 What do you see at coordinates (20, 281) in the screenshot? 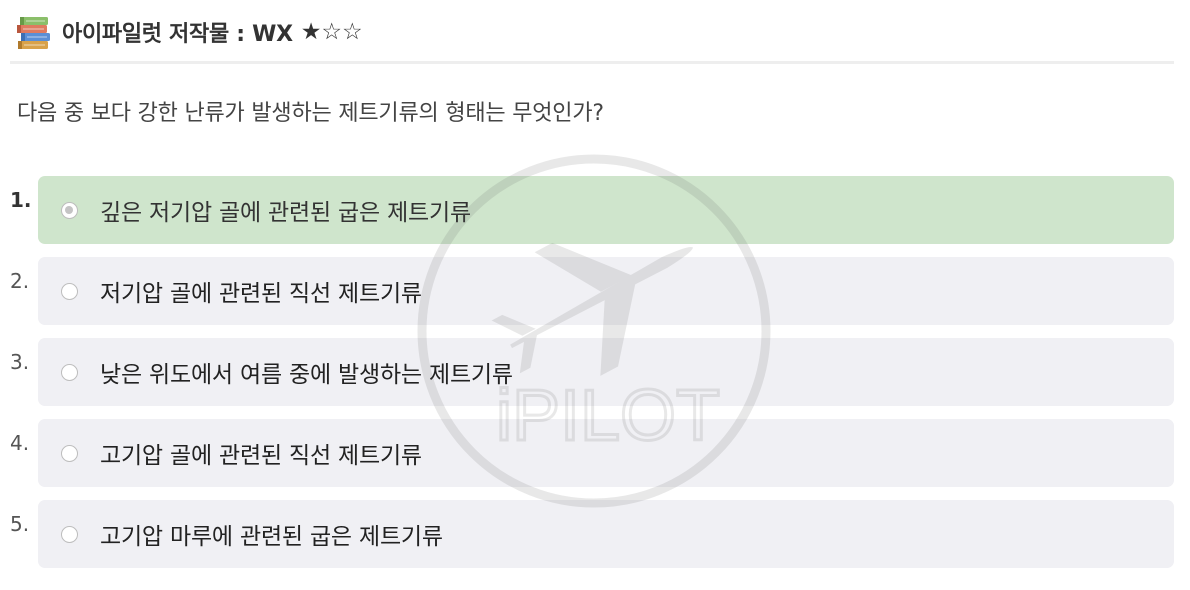
I see `option-number: 2.` at bounding box center [20, 281].